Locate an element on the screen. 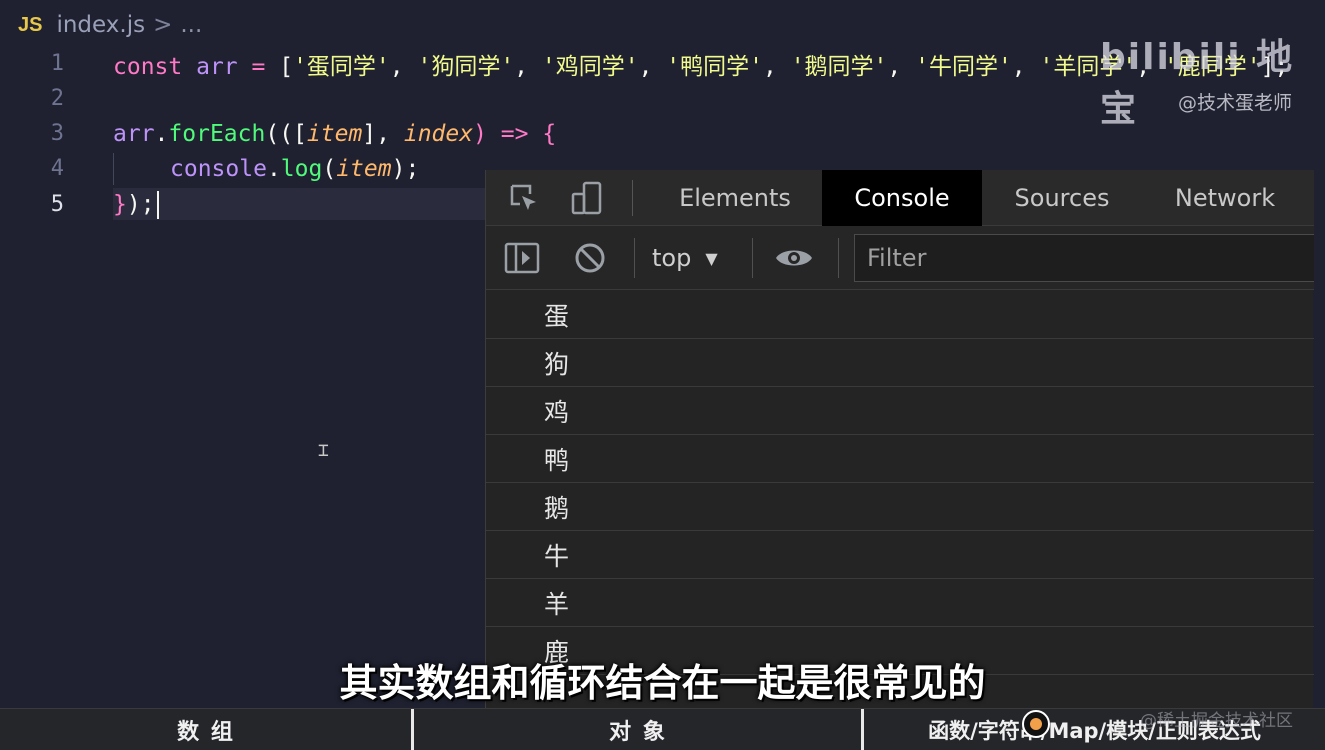 This screenshot has width=1325, height=750. tab-sources: Sources is located at coordinates (1062, 198).